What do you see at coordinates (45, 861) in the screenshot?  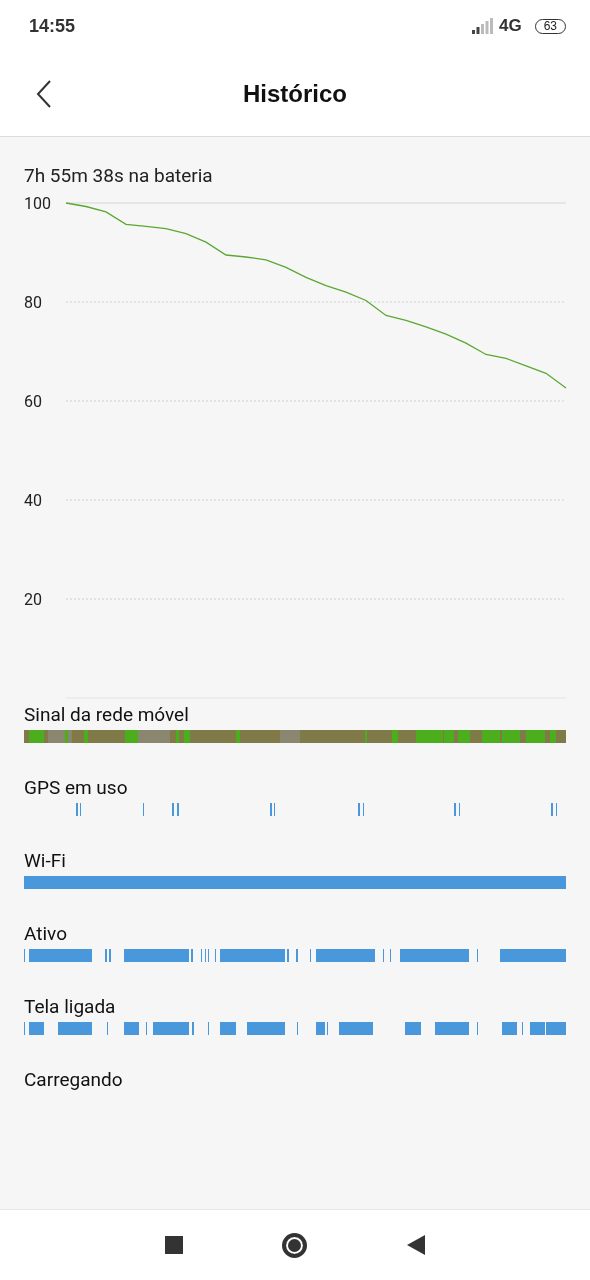 I see `timeline-label: Wi-Fi` at bounding box center [45, 861].